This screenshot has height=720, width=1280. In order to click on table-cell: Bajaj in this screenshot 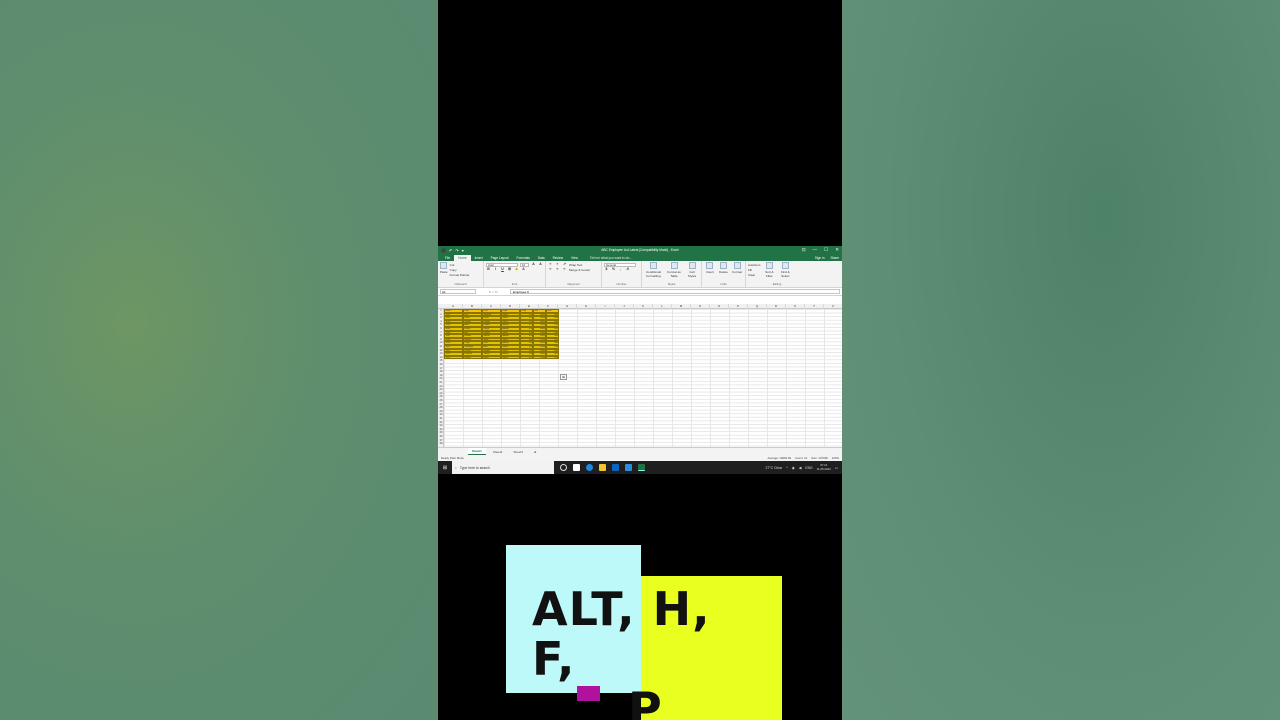, I will do `click(491, 357)`.